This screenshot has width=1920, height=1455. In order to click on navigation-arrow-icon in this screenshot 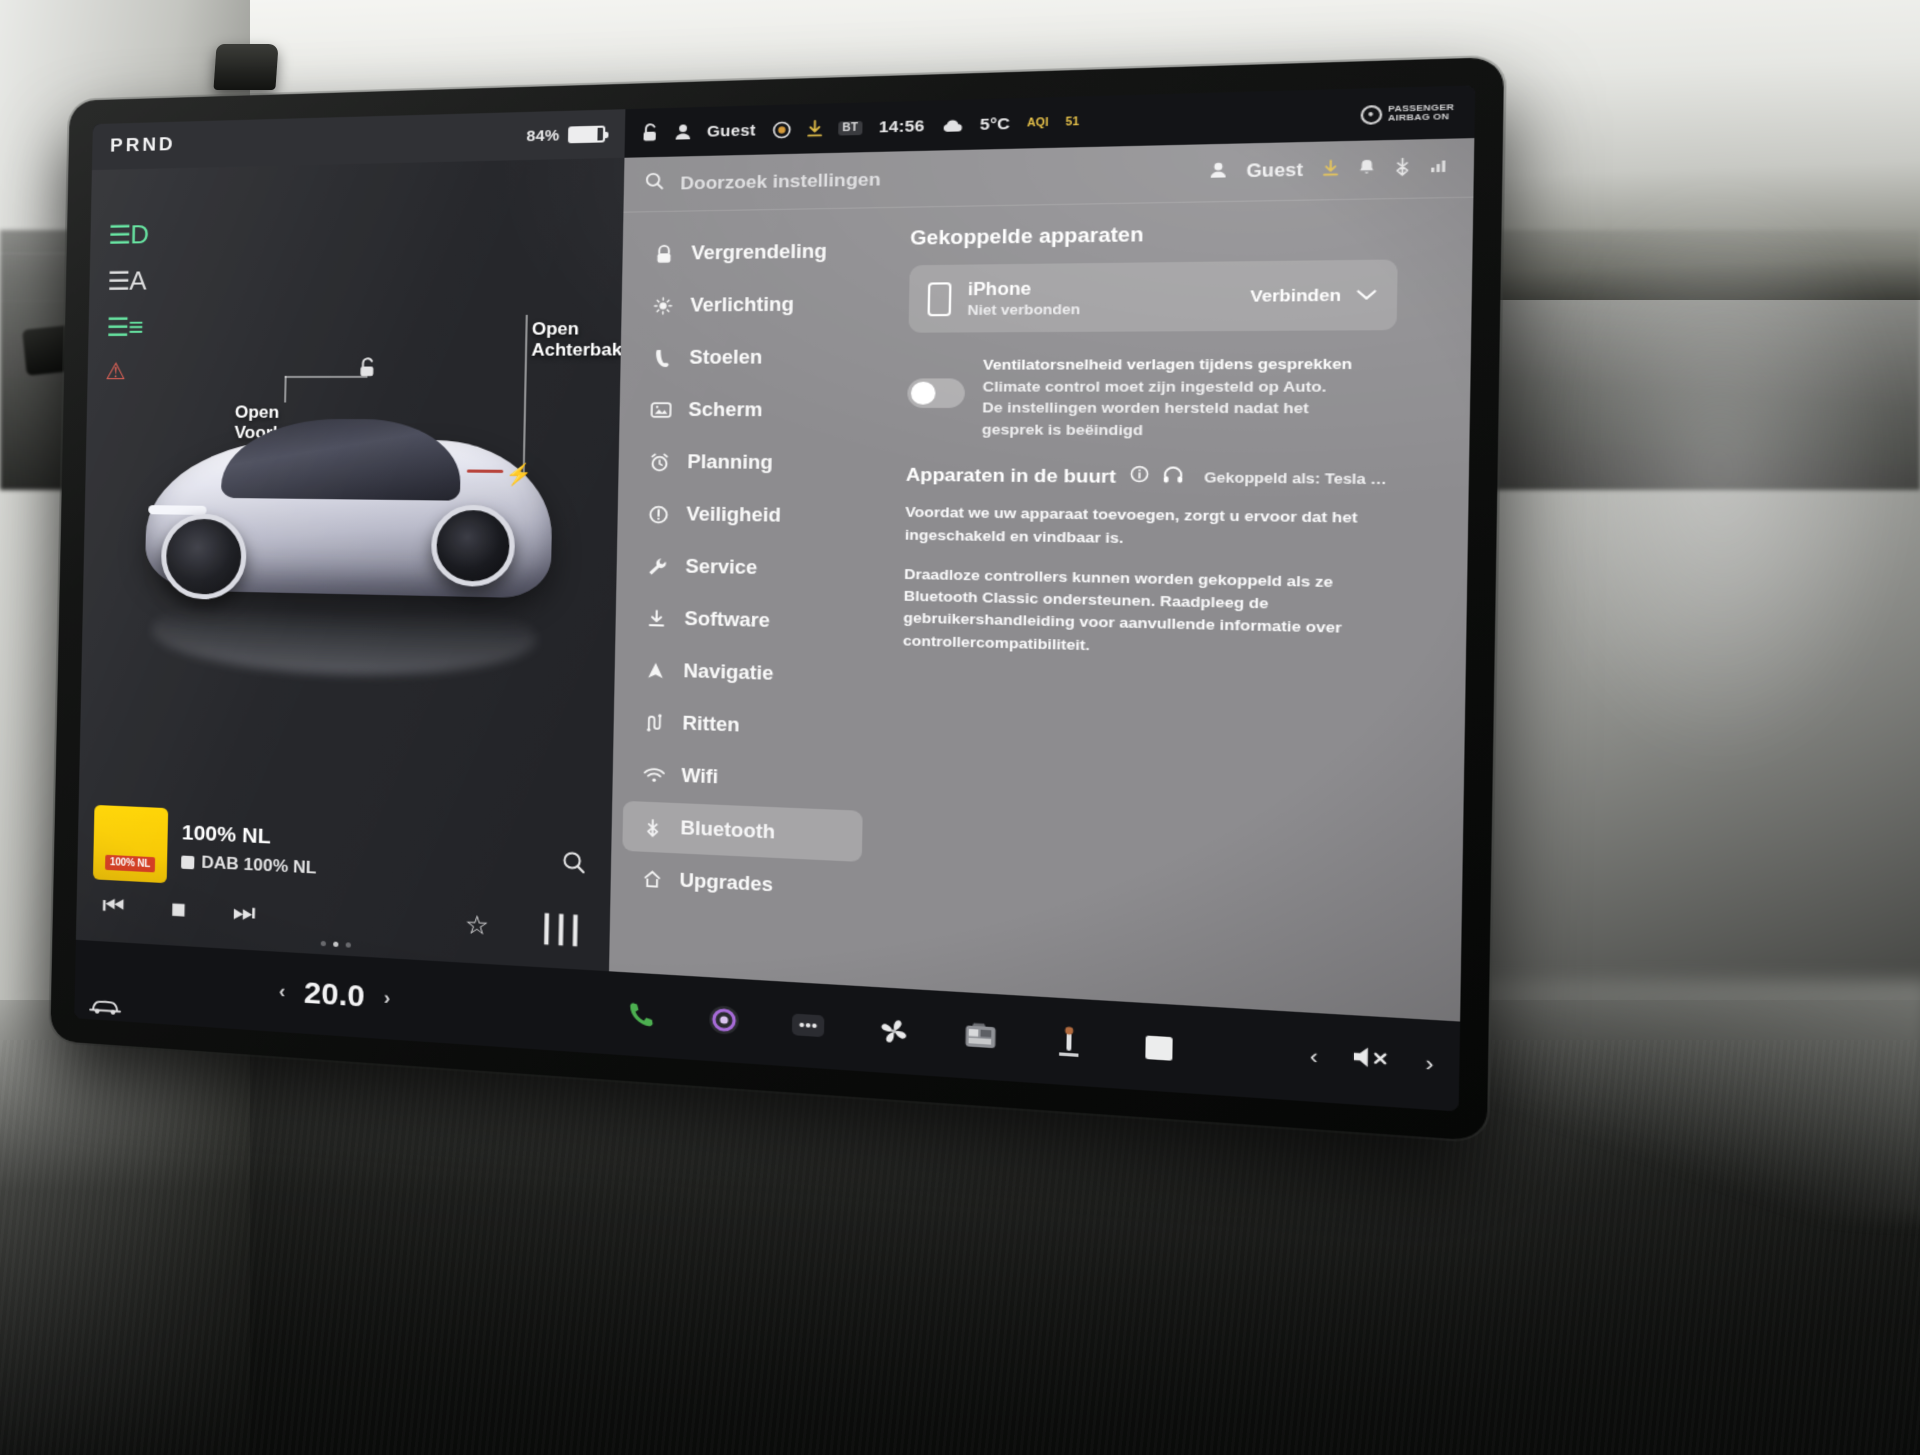, I will do `click(655, 670)`.